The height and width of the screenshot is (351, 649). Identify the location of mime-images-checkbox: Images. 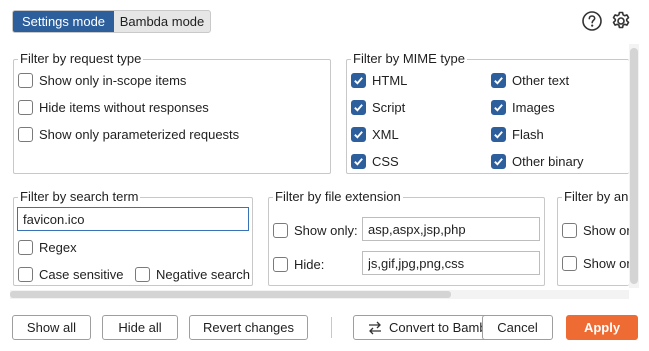
(523, 107).